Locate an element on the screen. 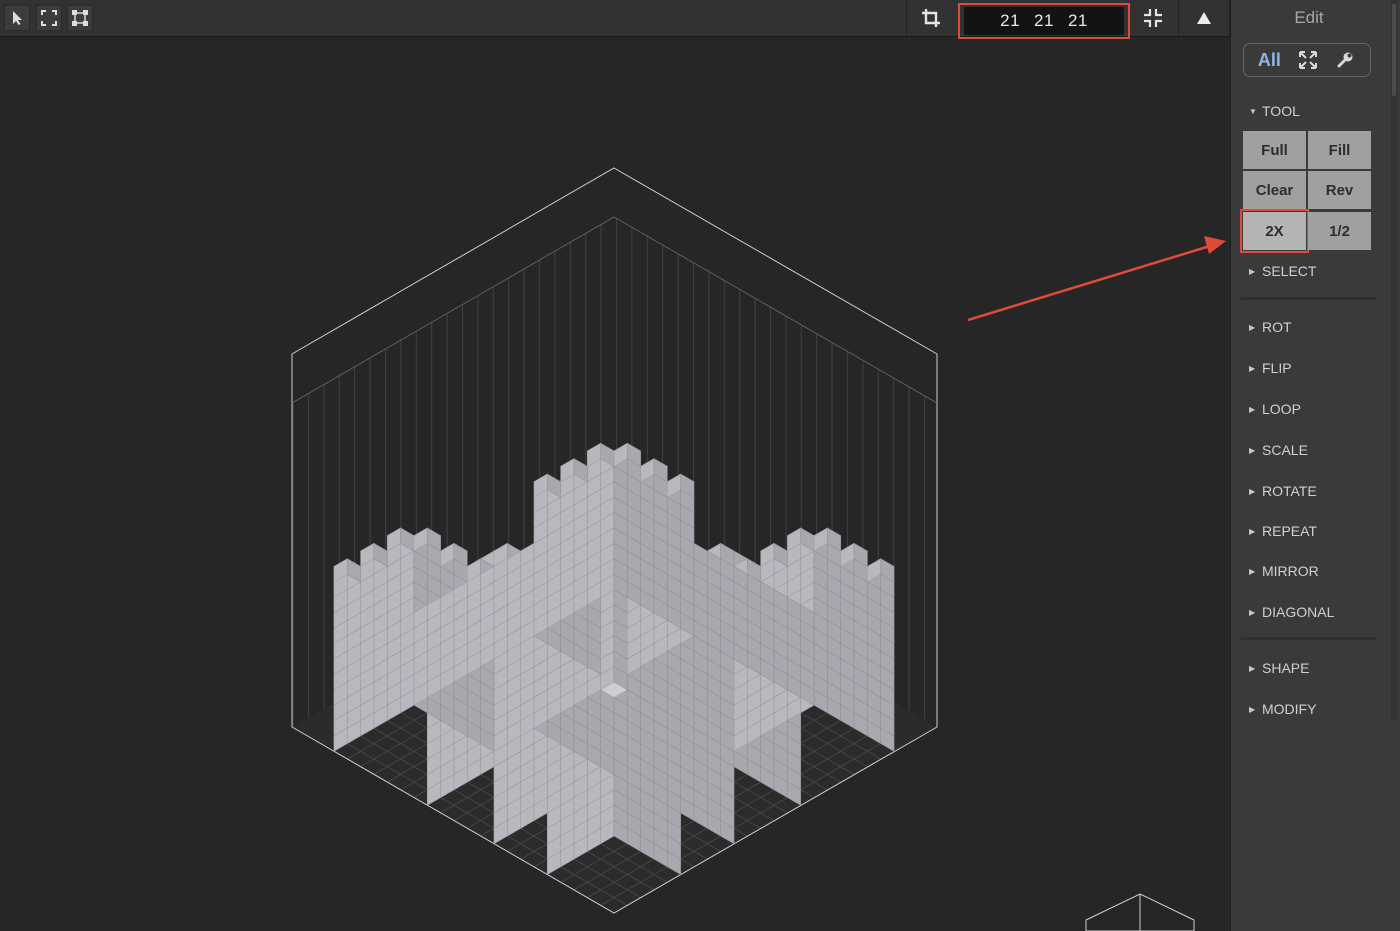  section-label: MIRROR is located at coordinates (1290, 571).